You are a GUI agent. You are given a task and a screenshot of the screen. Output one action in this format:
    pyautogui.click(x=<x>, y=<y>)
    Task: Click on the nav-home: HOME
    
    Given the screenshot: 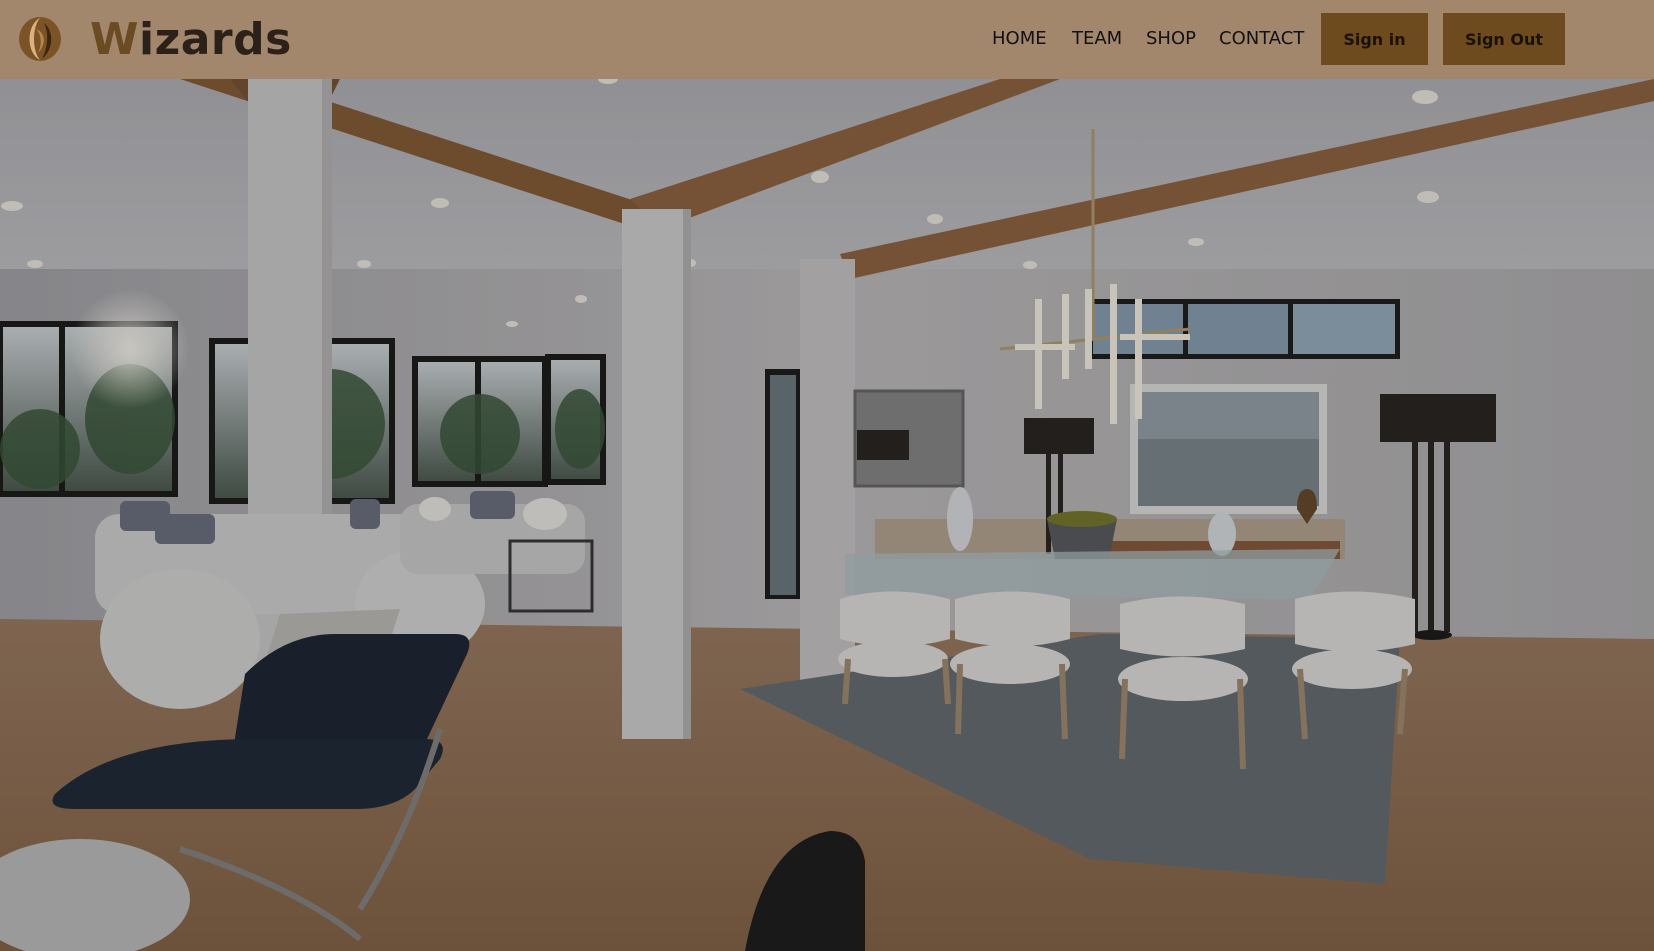 What is the action you would take?
    pyautogui.click(x=1019, y=39)
    